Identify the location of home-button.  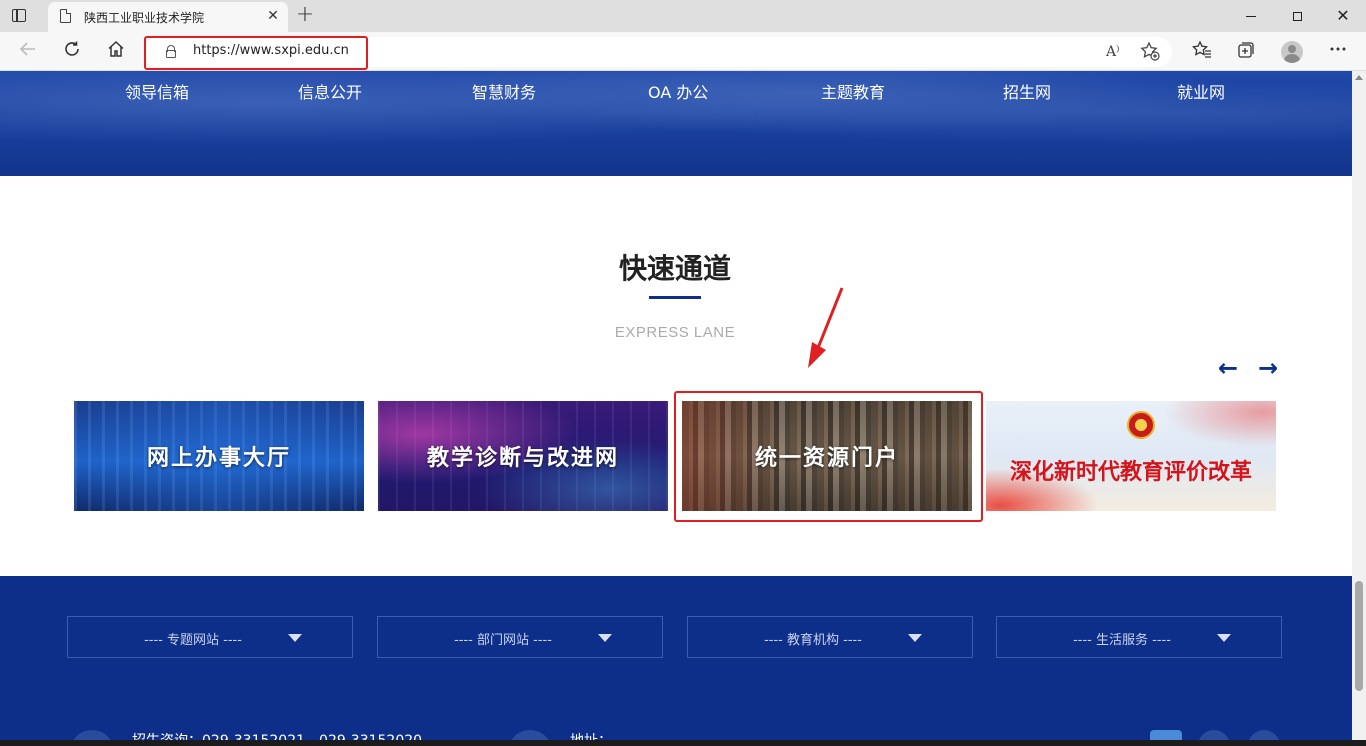
(116, 52).